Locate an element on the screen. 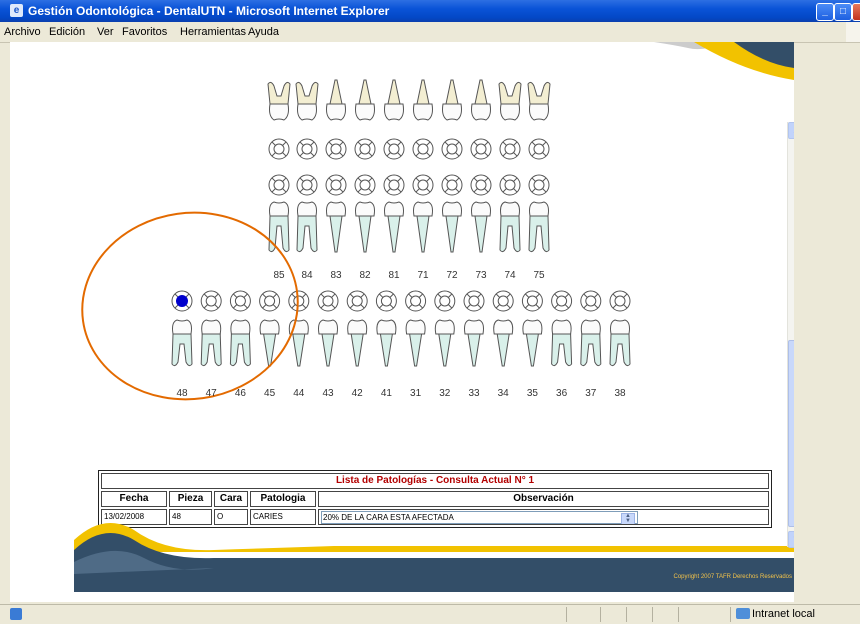 This screenshot has width=860, height=624. tooth-number: 75 is located at coordinates (539, 275).